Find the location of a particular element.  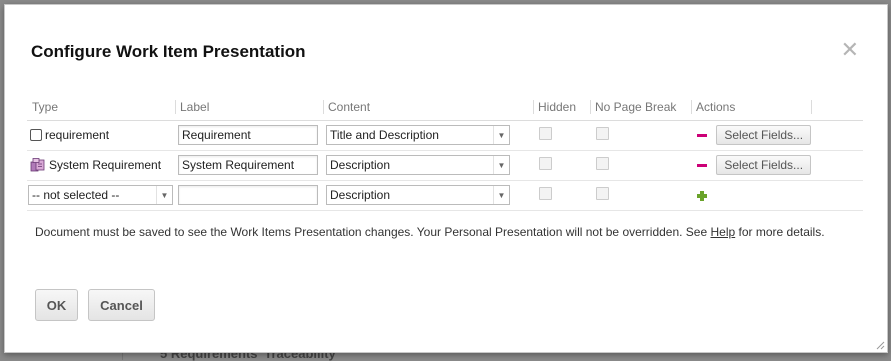

header-no-page-break: No Page Break is located at coordinates (640, 108).